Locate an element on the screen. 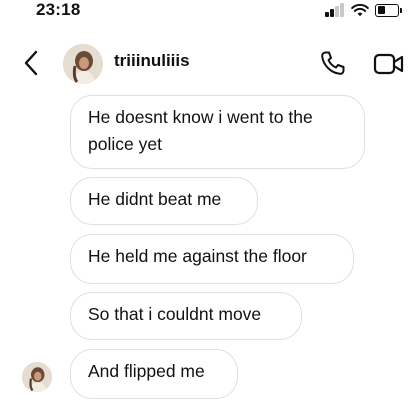  cellular-signal-icon is located at coordinates (335, 10).